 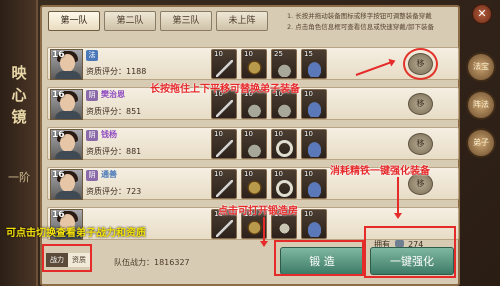 What do you see at coordinates (481, 105) in the screenshot?
I see `formation-icon: 阵法` at bounding box center [481, 105].